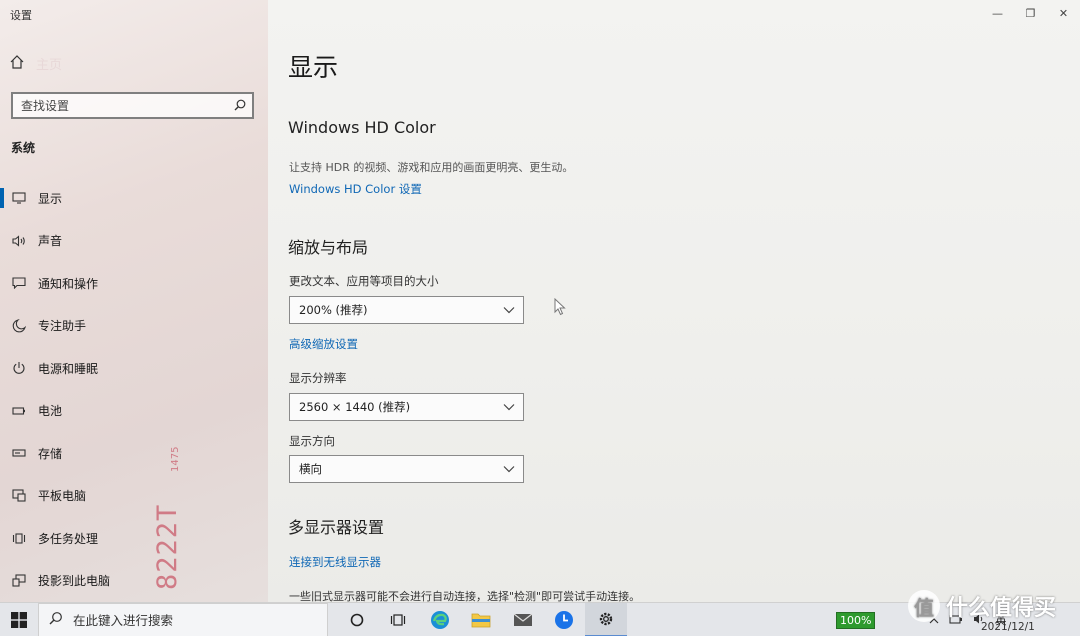  I want to click on window-title: 设置, so click(21, 15).